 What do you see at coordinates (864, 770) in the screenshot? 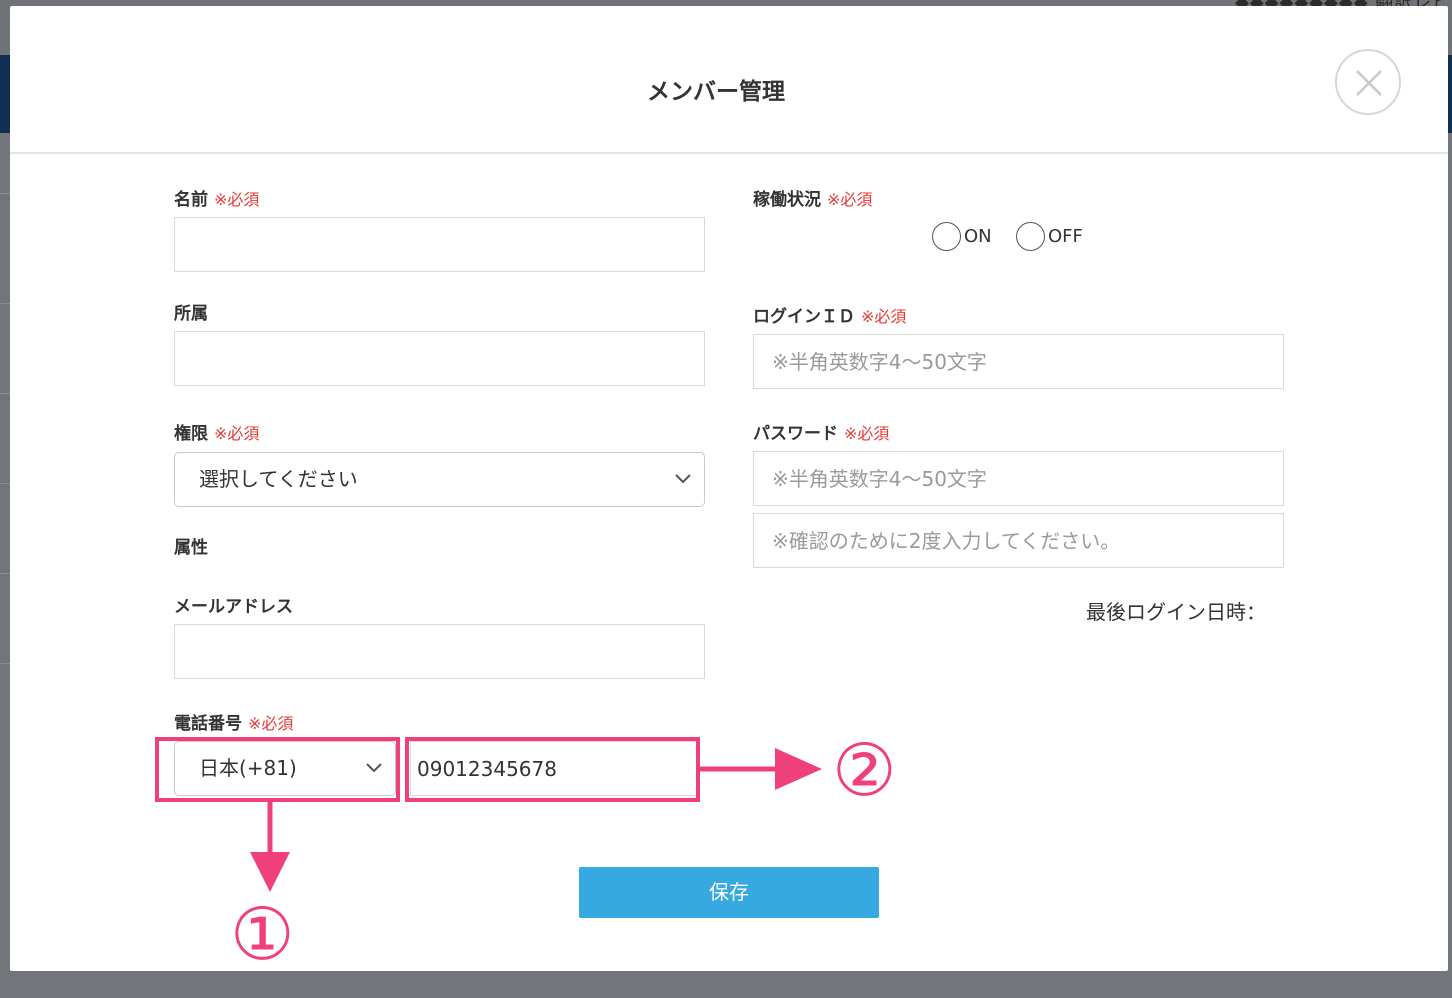
I see `annotation-marker-2: ②` at bounding box center [864, 770].